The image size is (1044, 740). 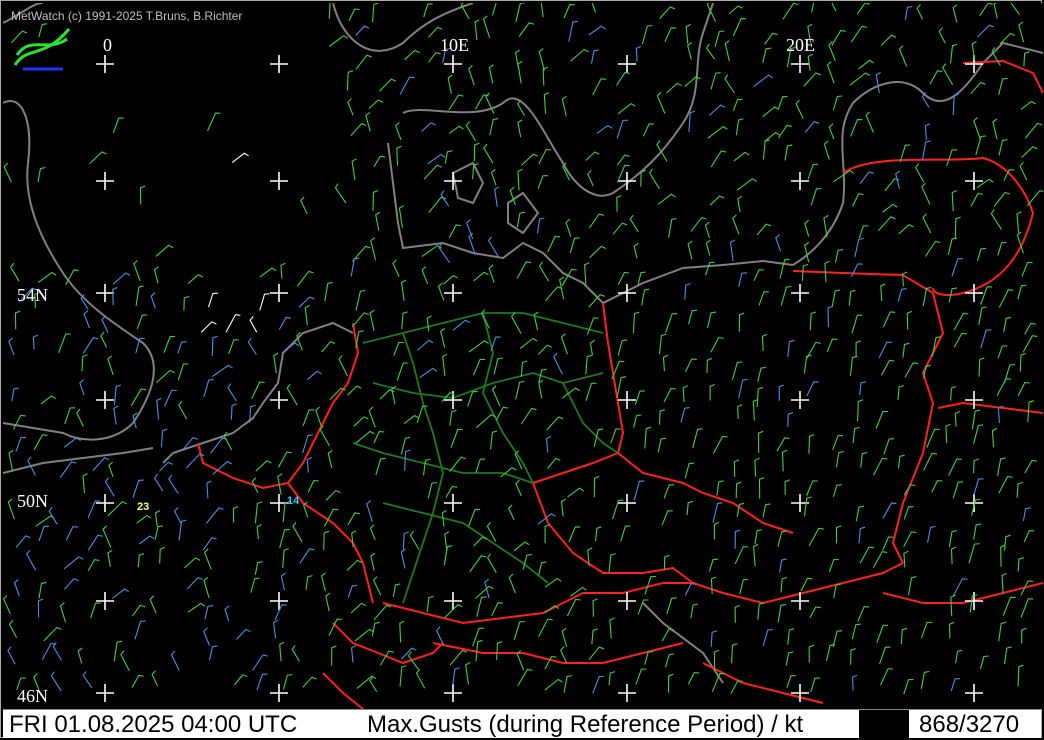 What do you see at coordinates (32, 696) in the screenshot?
I see `lat-label-46n: 46N` at bounding box center [32, 696].